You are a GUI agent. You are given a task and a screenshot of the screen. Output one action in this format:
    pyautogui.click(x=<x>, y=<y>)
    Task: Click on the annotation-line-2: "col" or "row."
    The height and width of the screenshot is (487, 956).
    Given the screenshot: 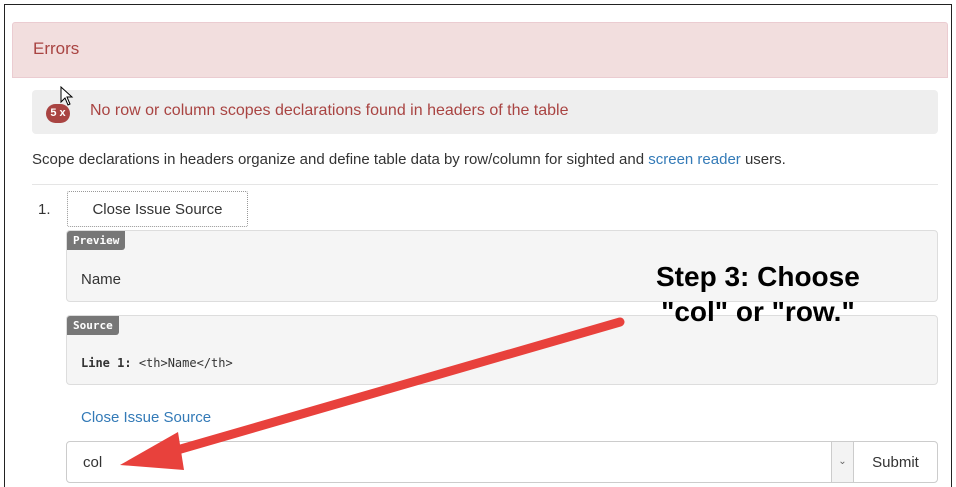 What is the action you would take?
    pyautogui.click(x=758, y=311)
    